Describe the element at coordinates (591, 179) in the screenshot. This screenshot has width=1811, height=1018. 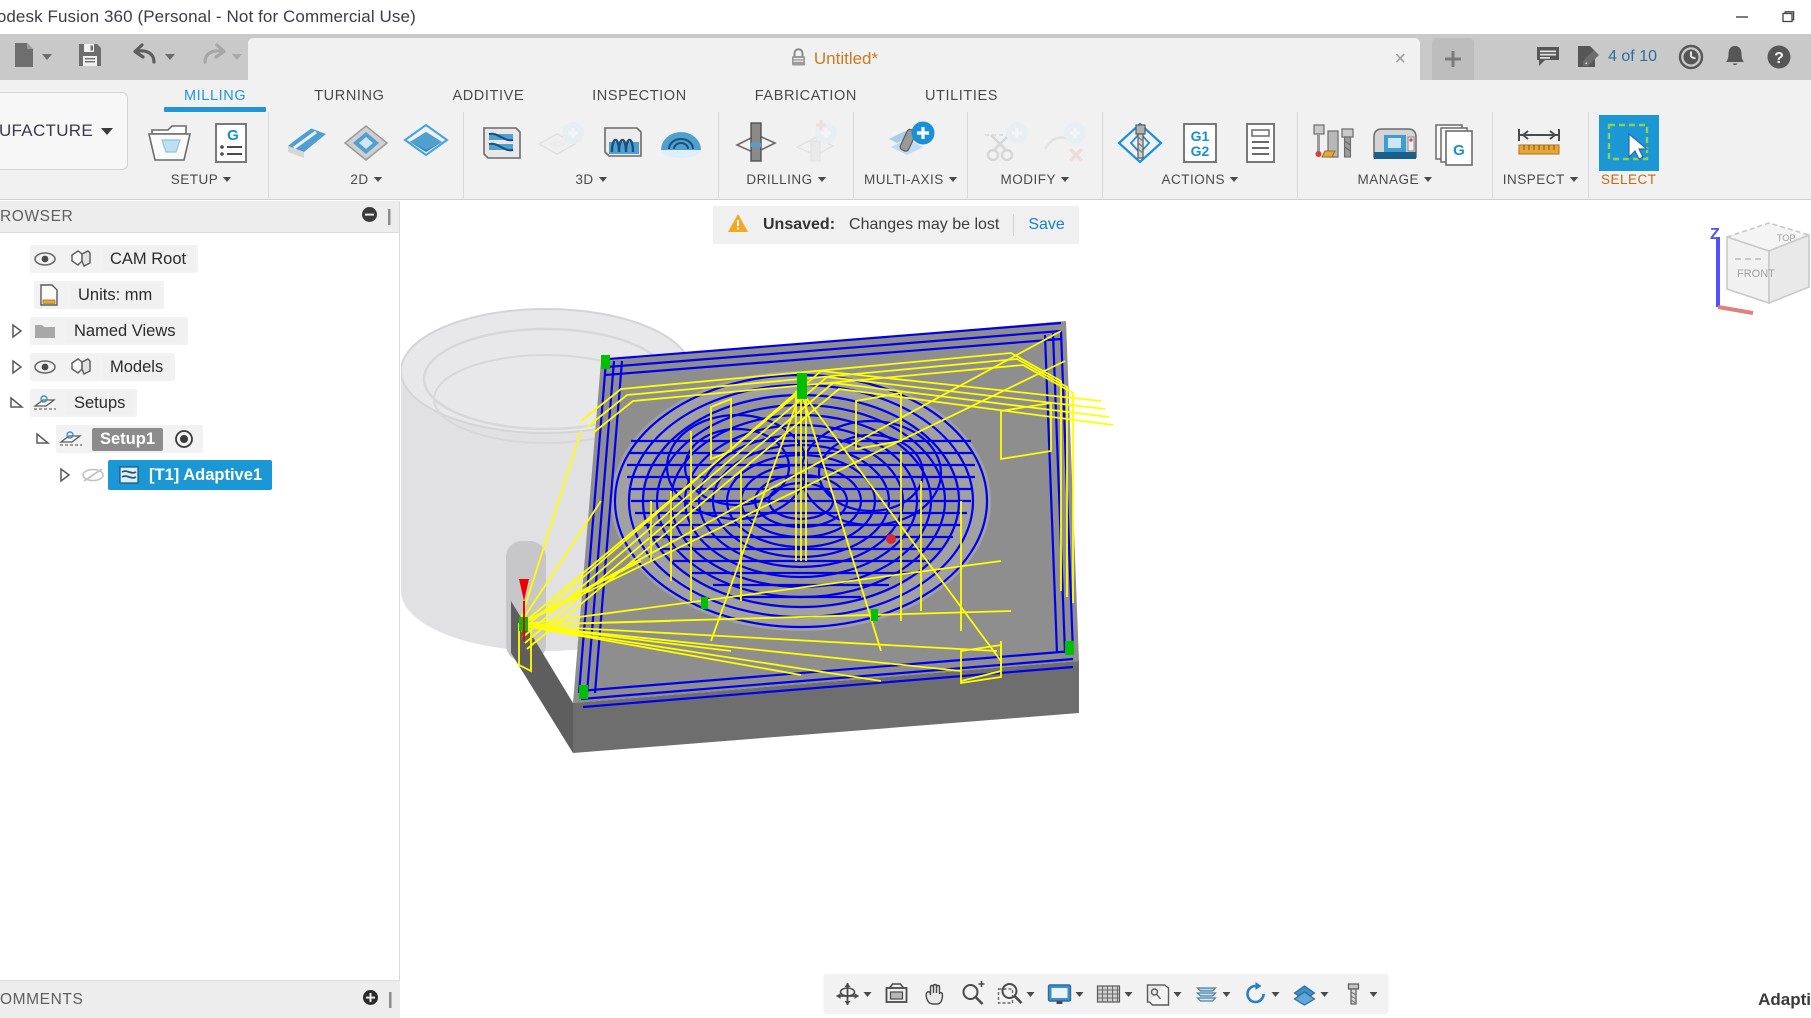
I see `panel-3d-label: 3D` at that location.